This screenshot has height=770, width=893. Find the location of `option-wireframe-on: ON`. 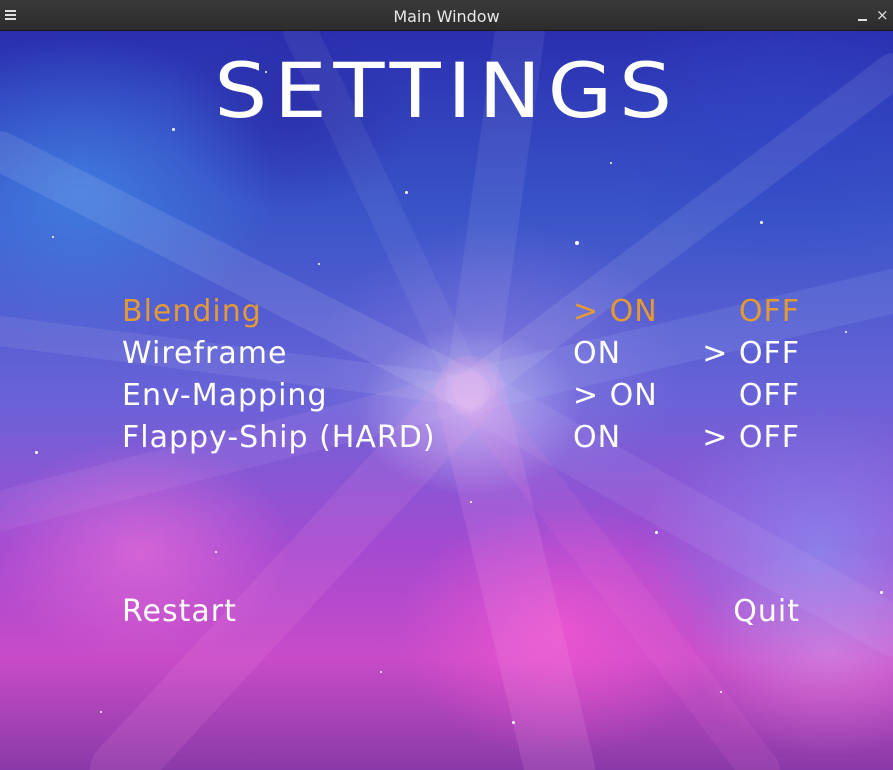

option-wireframe-on: ON is located at coordinates (597, 354).